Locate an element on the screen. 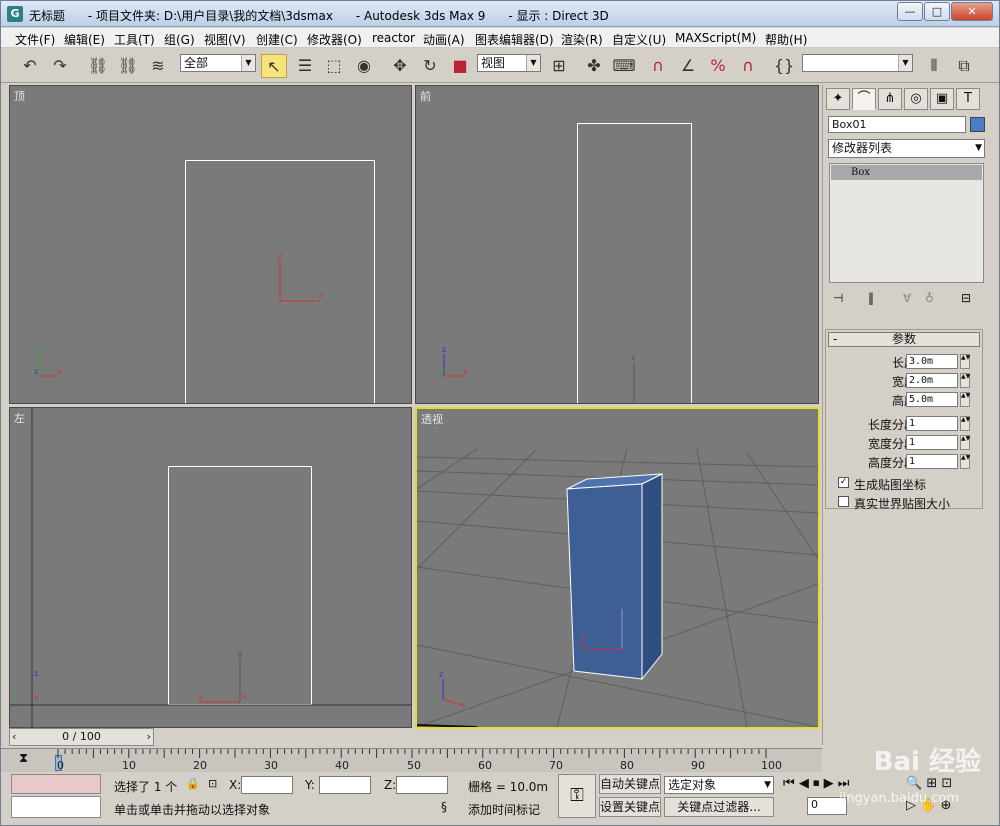  percent-snap-icon: % is located at coordinates (718, 66).